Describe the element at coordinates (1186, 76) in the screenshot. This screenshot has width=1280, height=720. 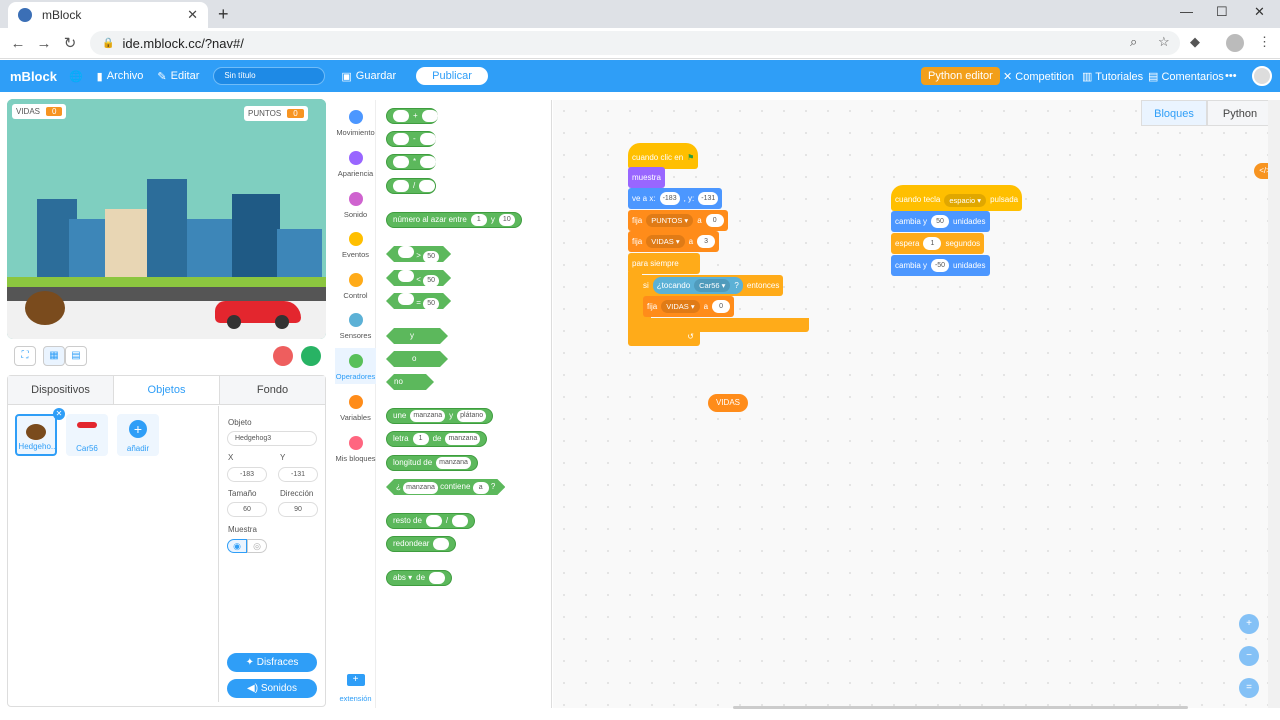
I see `comments-link: ▤ Comentarios` at that location.